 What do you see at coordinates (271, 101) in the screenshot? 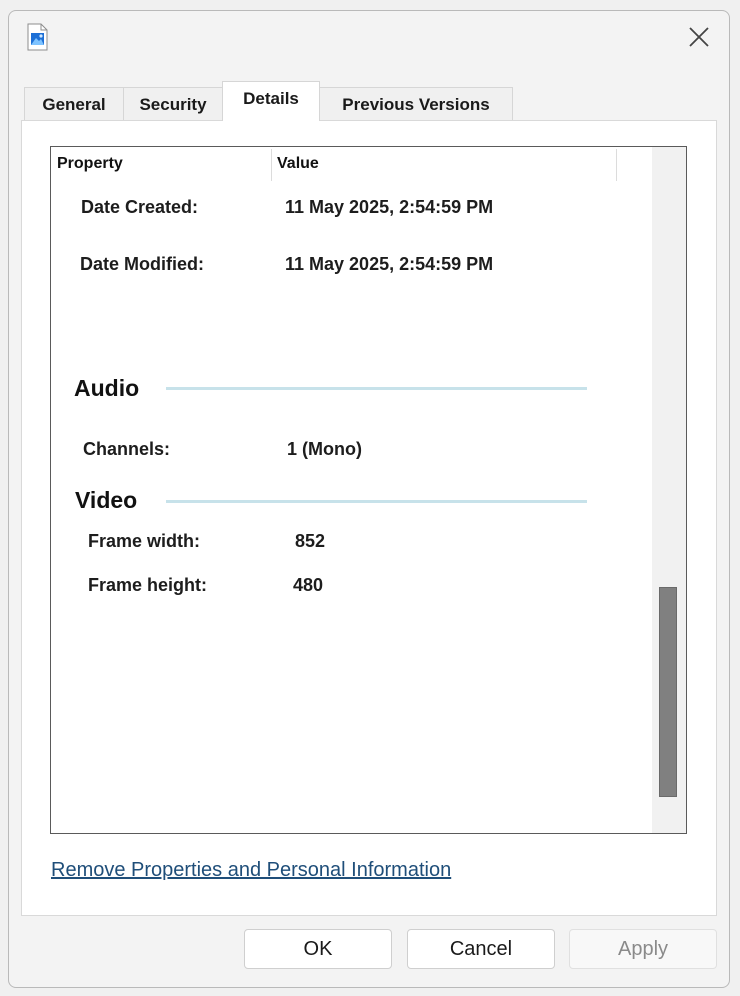
I see `tab-details: Details` at bounding box center [271, 101].